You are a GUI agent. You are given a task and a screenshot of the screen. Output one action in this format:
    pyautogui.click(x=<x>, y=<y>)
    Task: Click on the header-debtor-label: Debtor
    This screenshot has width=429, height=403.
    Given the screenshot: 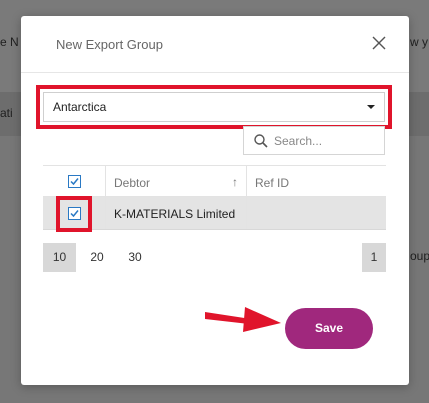 What is the action you would take?
    pyautogui.click(x=132, y=183)
    